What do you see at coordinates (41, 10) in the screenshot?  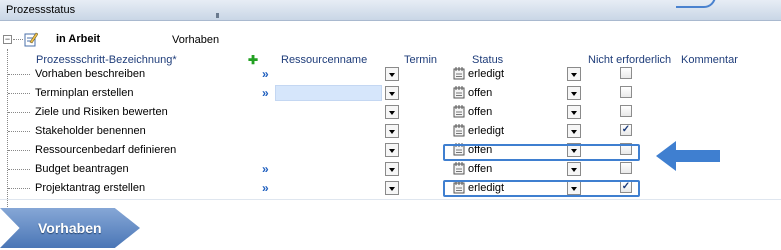 I see `window-title: Prozessstatus` at bounding box center [41, 10].